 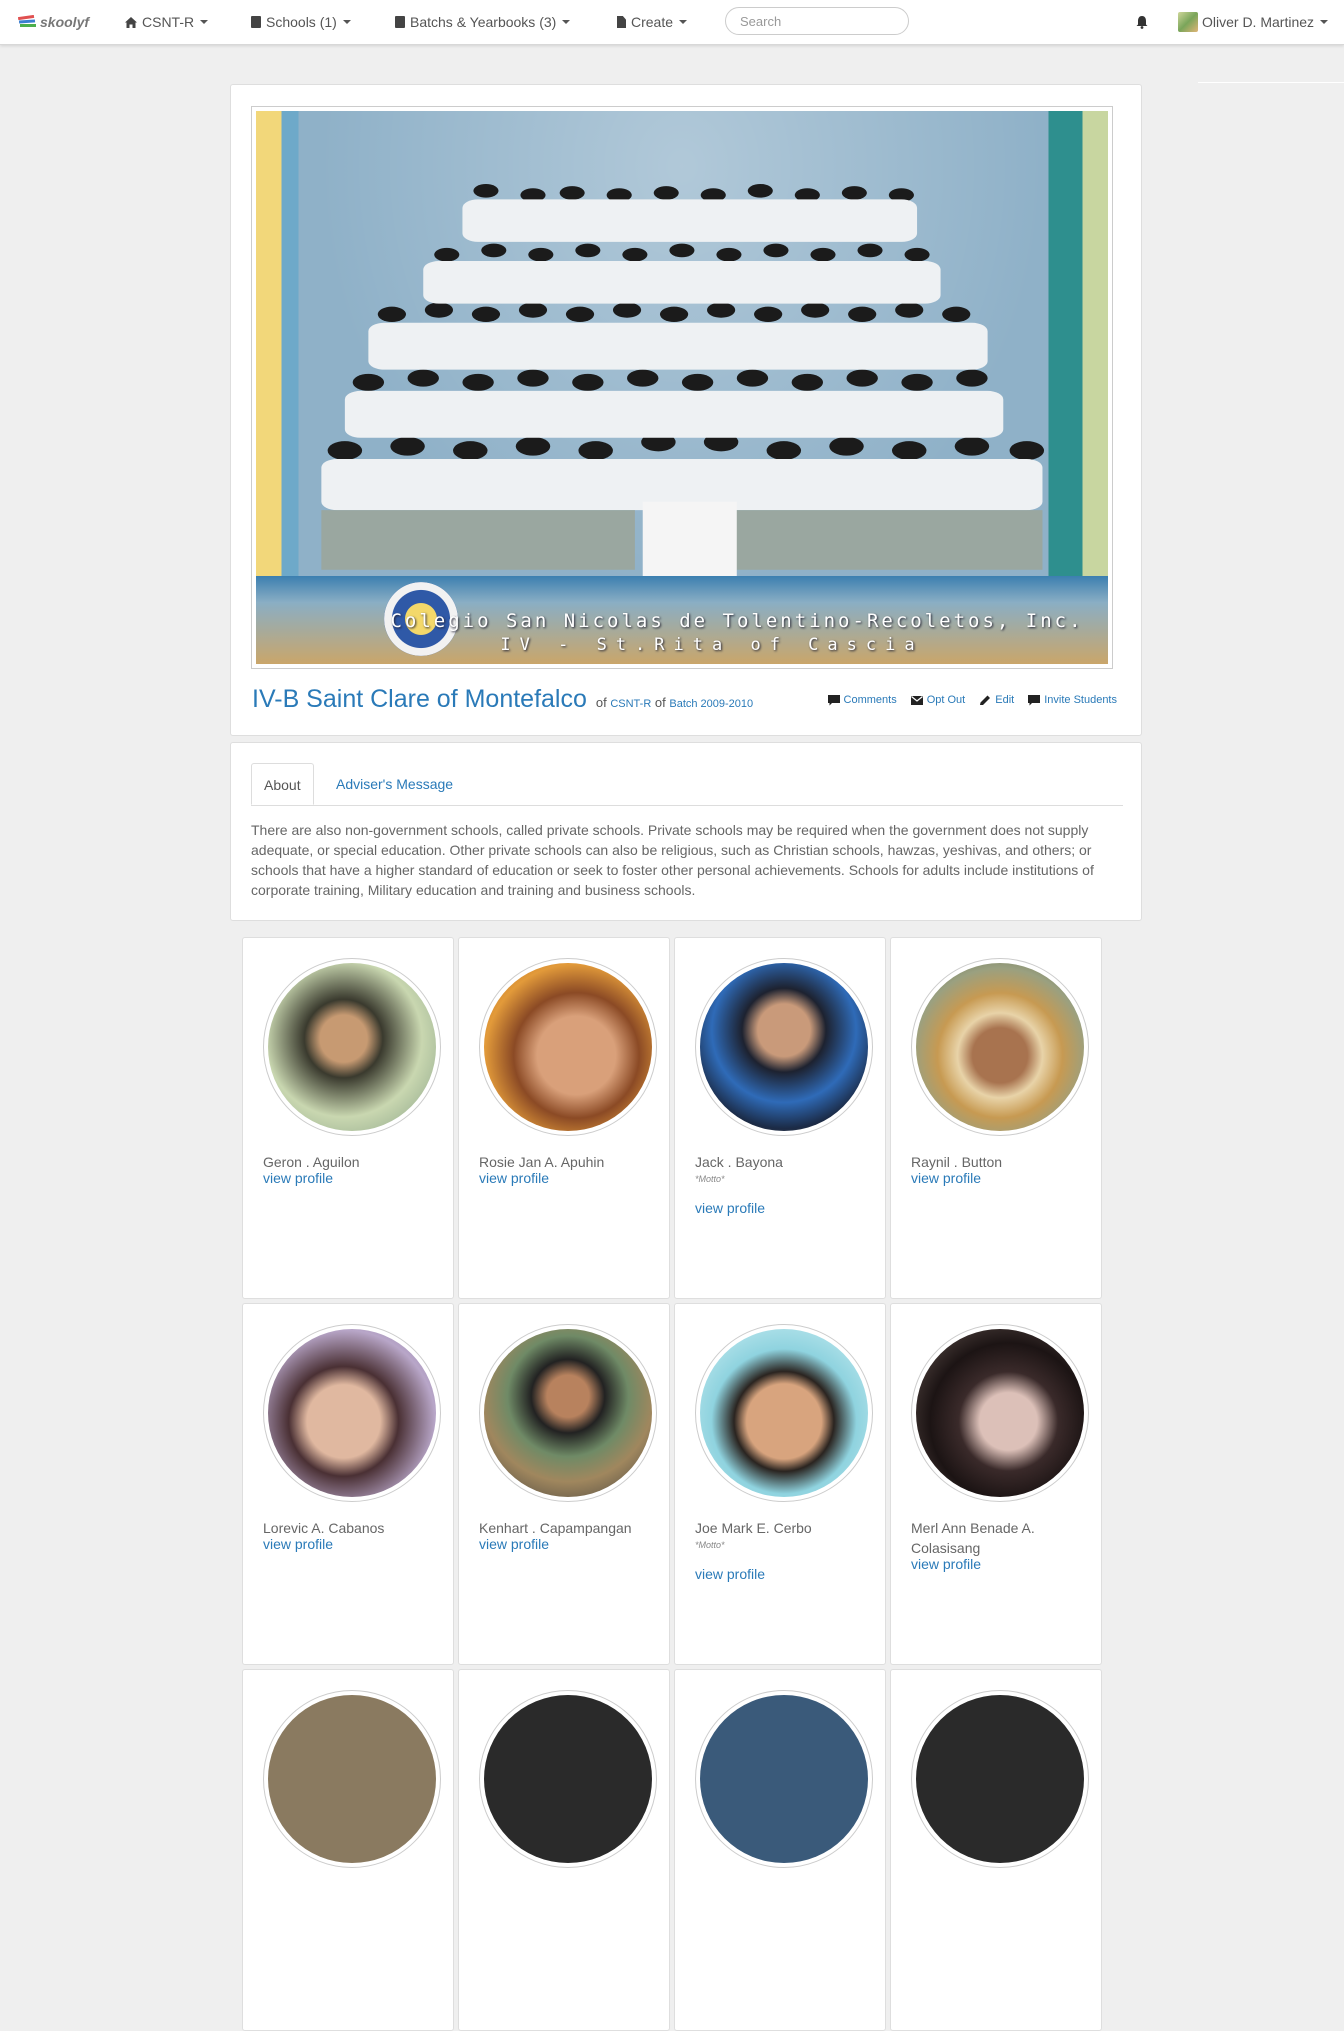 I want to click on invite-students-button: Invite Students, so click(x=1072, y=700).